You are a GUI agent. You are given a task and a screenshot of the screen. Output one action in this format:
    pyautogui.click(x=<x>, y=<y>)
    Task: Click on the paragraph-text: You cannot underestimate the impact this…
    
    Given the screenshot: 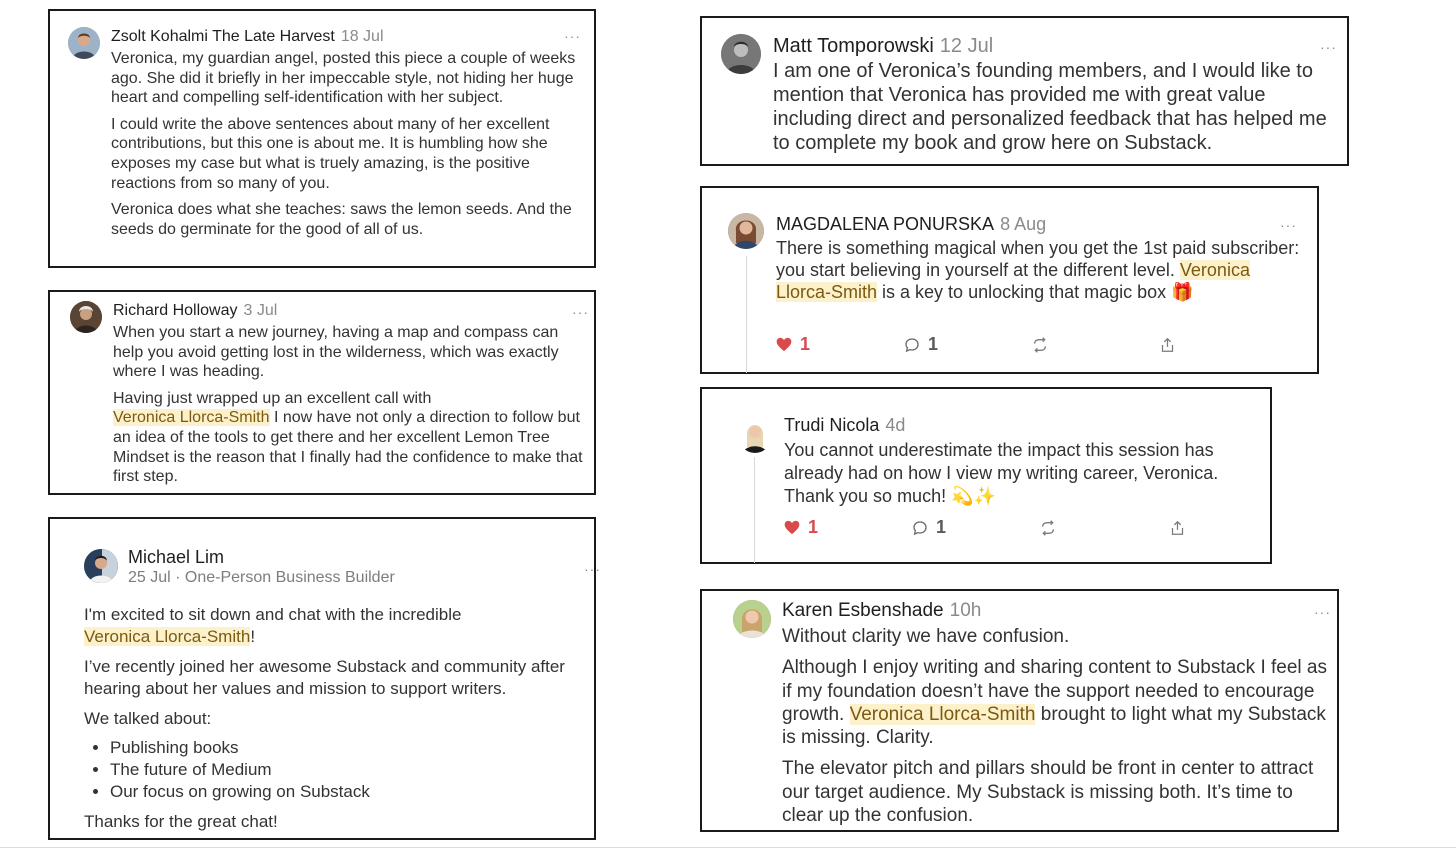 What is the action you would take?
    pyautogui.click(x=1001, y=473)
    